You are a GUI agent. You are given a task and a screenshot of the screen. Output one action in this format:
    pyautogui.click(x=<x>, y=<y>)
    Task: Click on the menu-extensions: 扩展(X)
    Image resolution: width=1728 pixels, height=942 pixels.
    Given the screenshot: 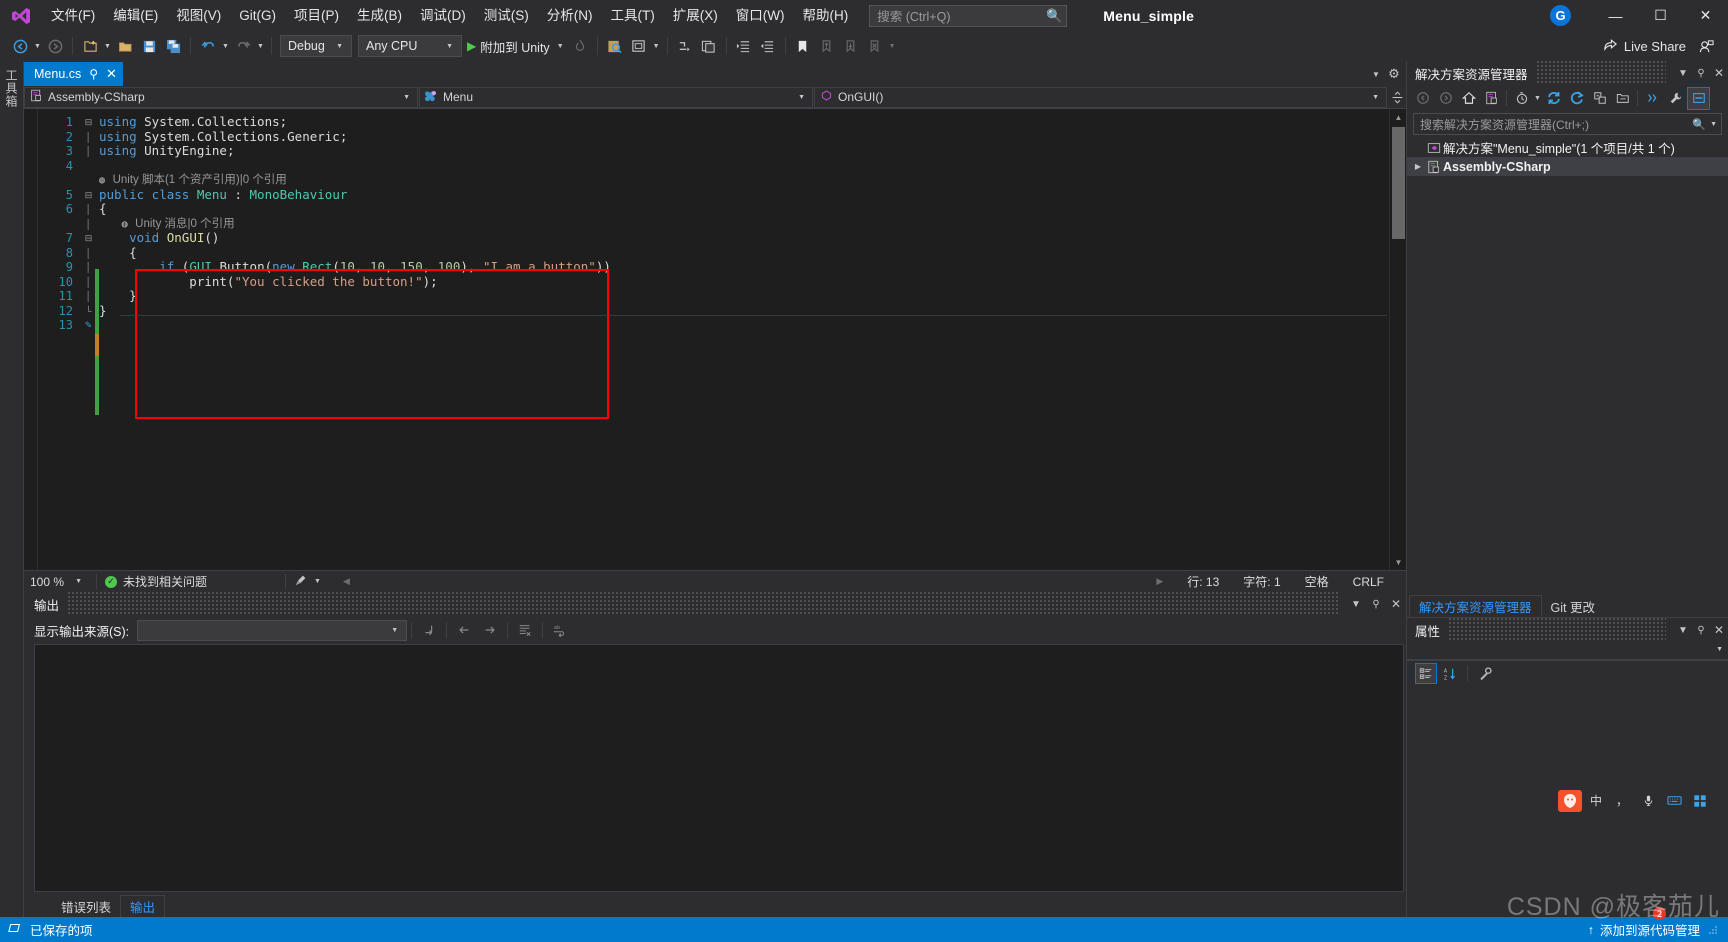 What is the action you would take?
    pyautogui.click(x=695, y=16)
    